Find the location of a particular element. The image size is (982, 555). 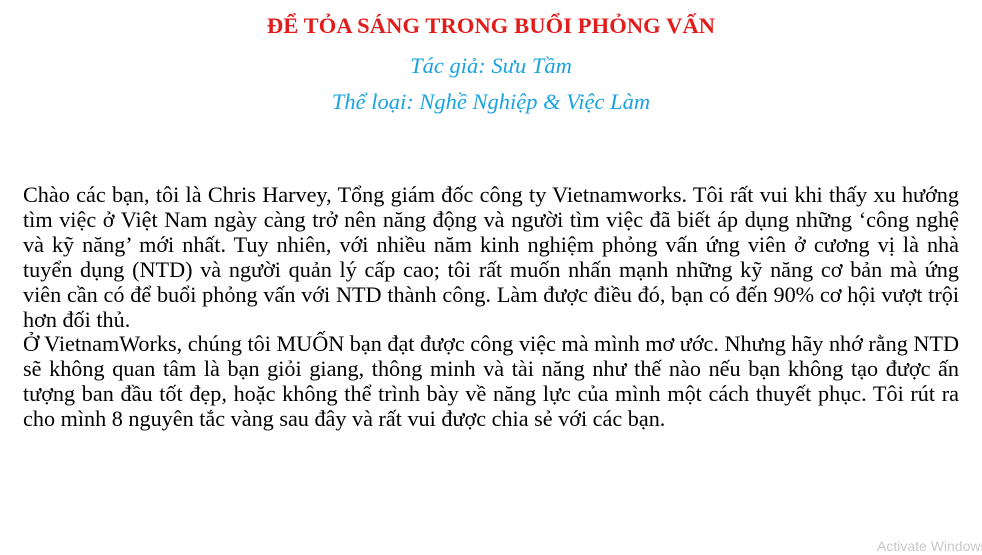

genre-line: Thể loại: Nghề Nghiệp & Việc Làm is located at coordinates (491, 101).